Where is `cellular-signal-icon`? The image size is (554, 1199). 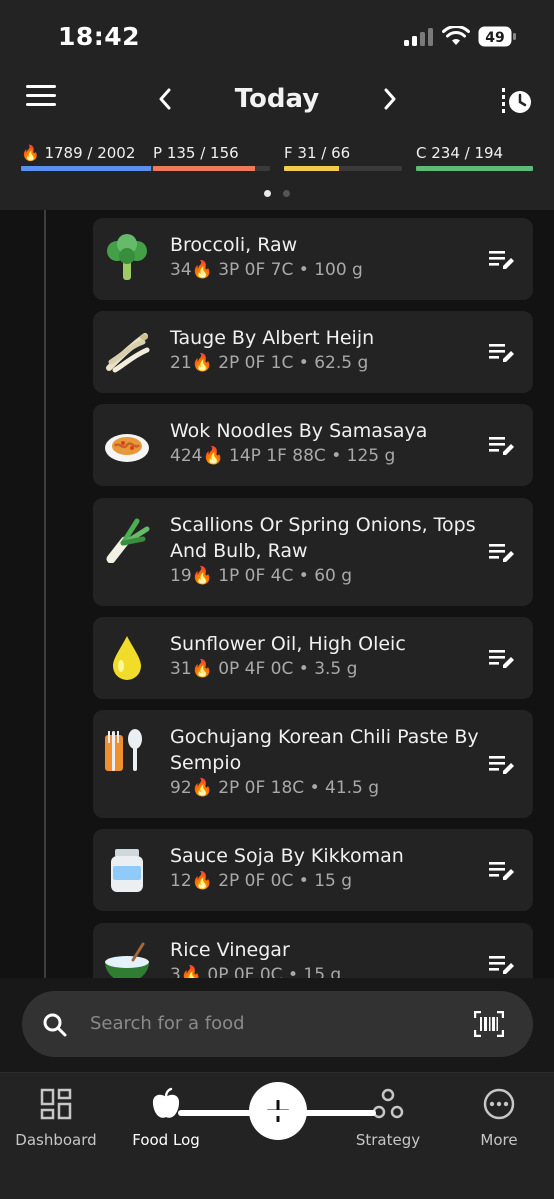 cellular-signal-icon is located at coordinates (419, 37).